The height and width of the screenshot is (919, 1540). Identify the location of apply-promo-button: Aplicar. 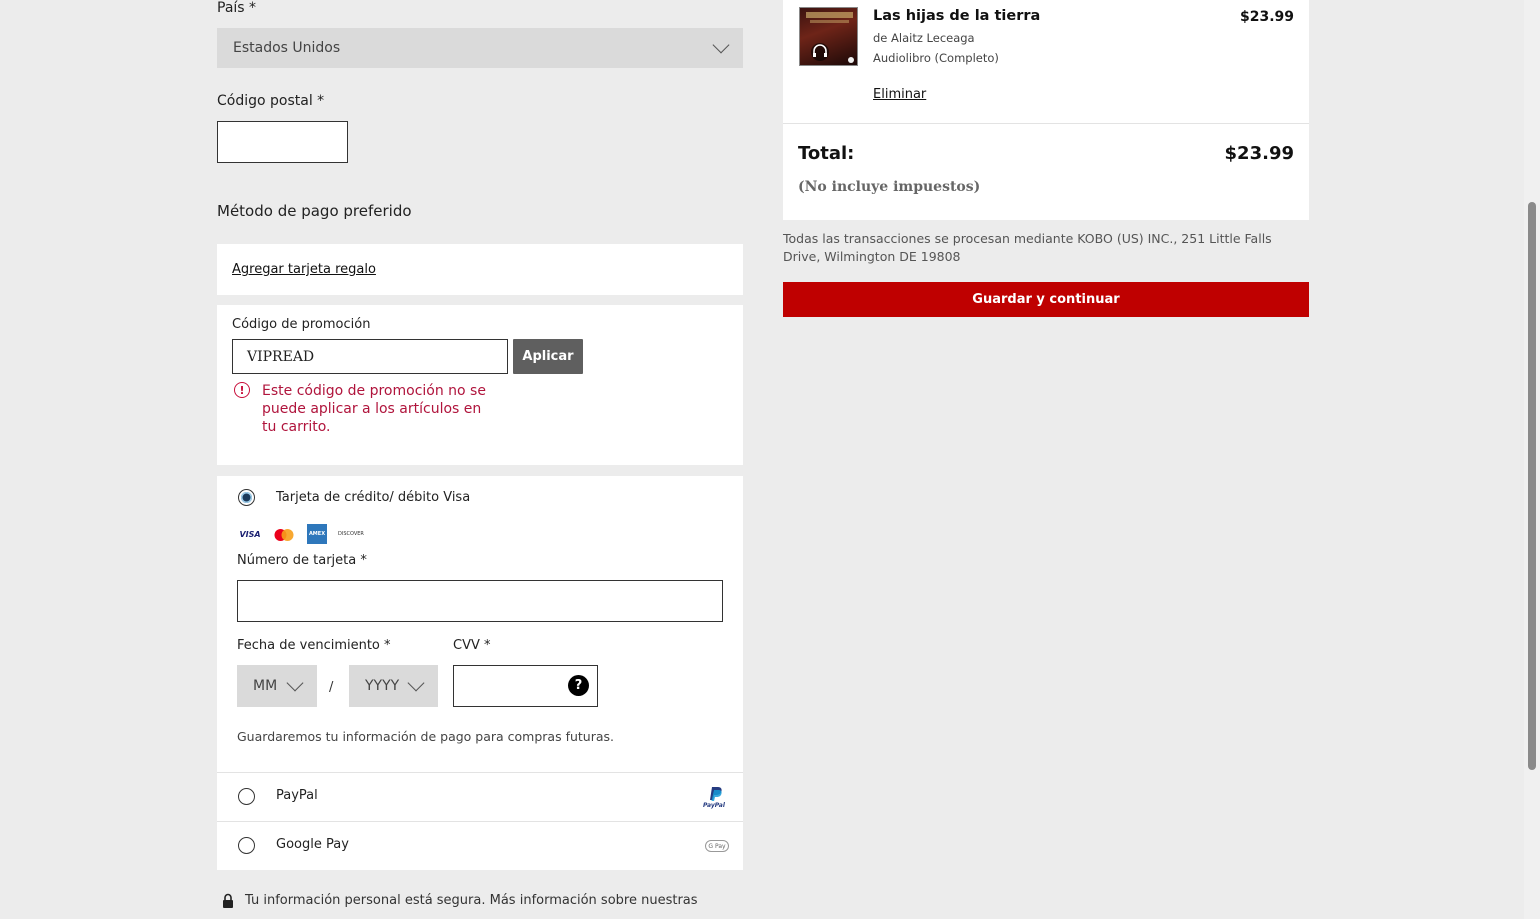
(548, 356).